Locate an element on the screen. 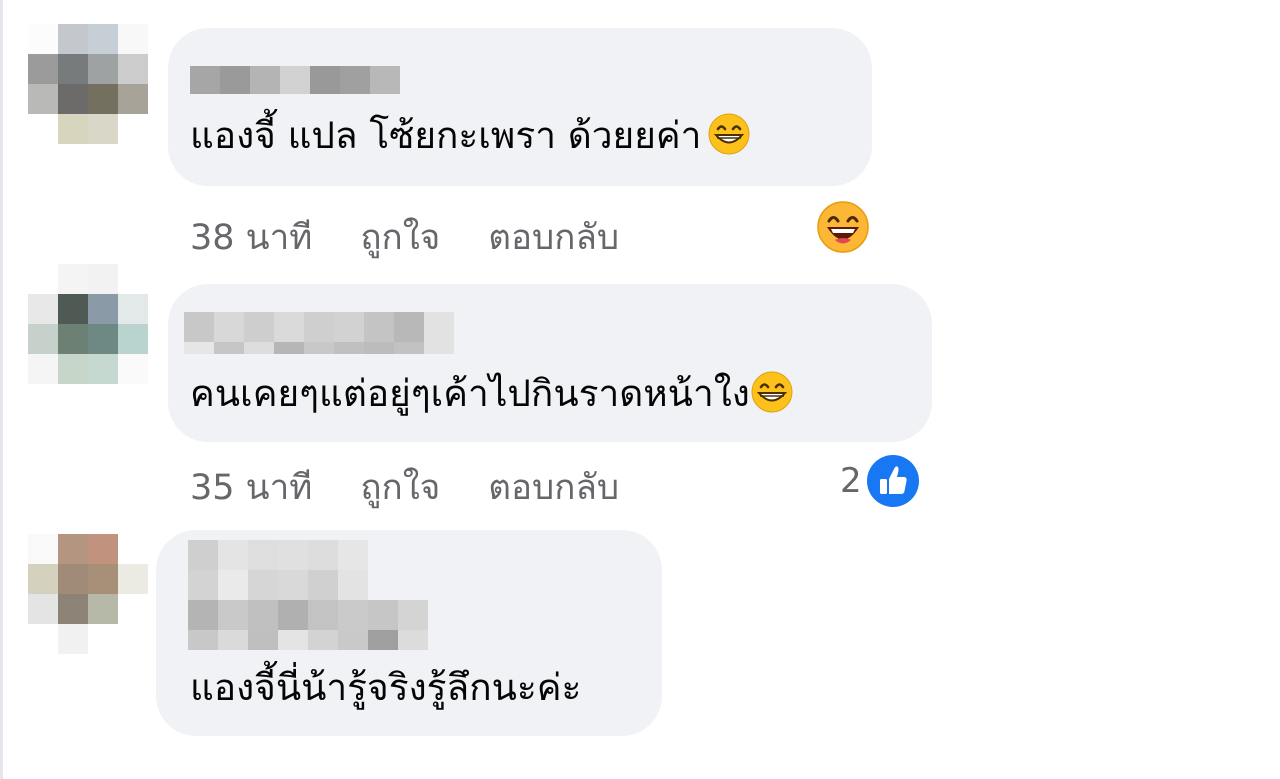 This screenshot has width=1280, height=779. comment-bubble: แองจี้นี่น้ารู้จริงรู้ลึกนะค่ะ is located at coordinates (409, 633).